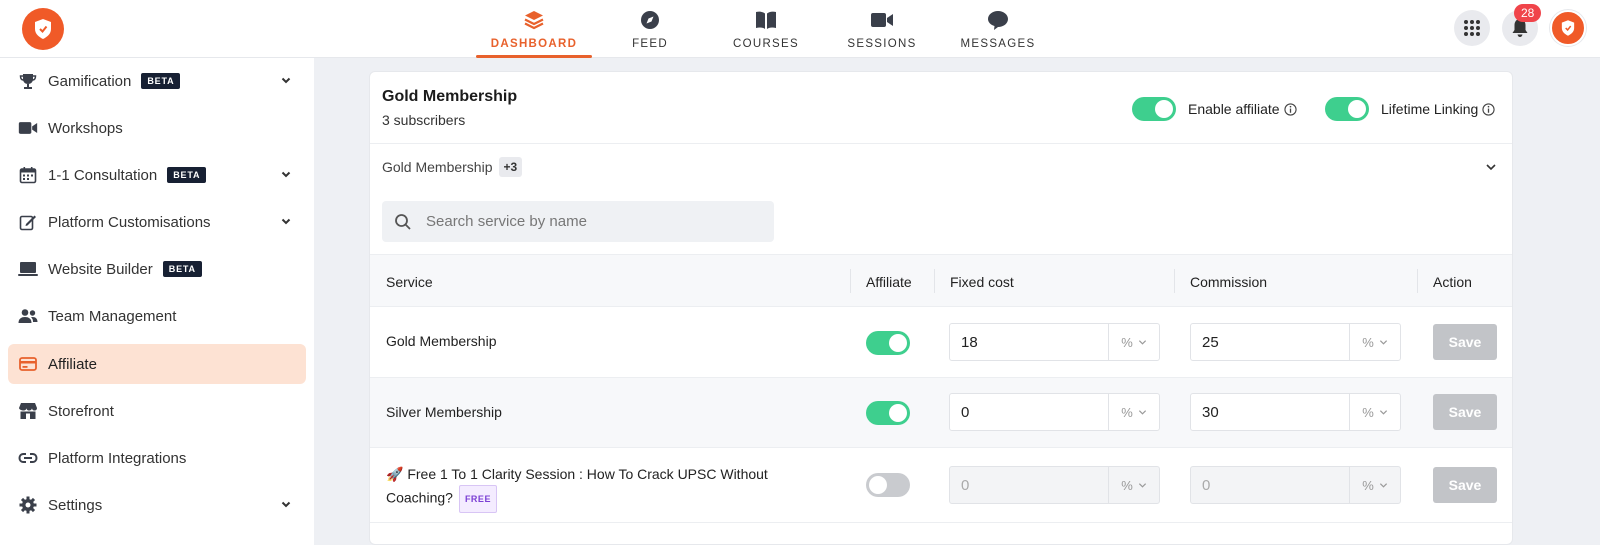  Describe the element at coordinates (441, 341) in the screenshot. I see `service-name: Gold Membership` at that location.